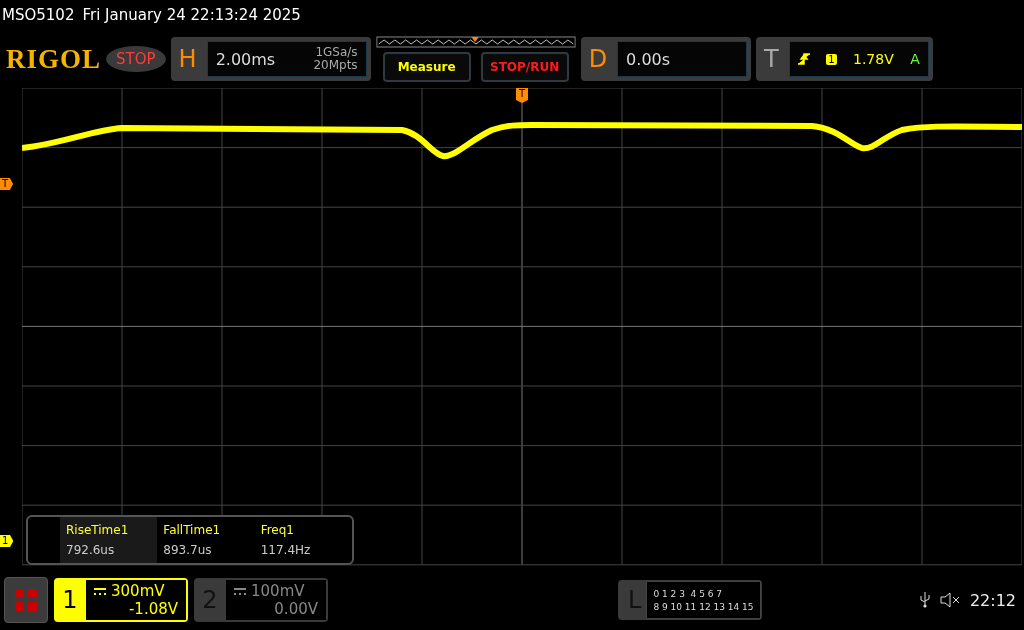 The width and height of the screenshot is (1024, 630). What do you see at coordinates (524, 67) in the screenshot?
I see `stop-run-button: STOP/RUN` at bounding box center [524, 67].